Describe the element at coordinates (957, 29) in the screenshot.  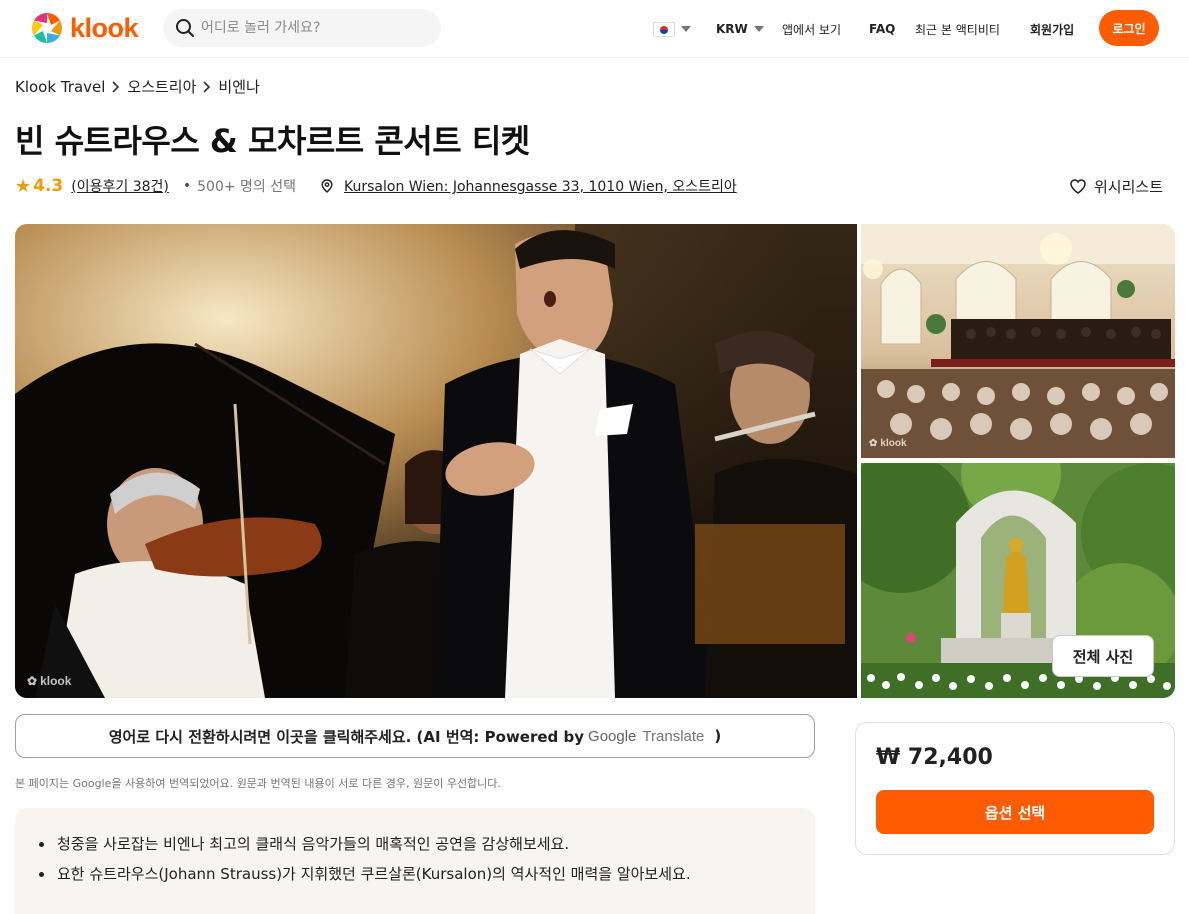
I see `recently-viewed-link: 최근 본 액티비티` at that location.